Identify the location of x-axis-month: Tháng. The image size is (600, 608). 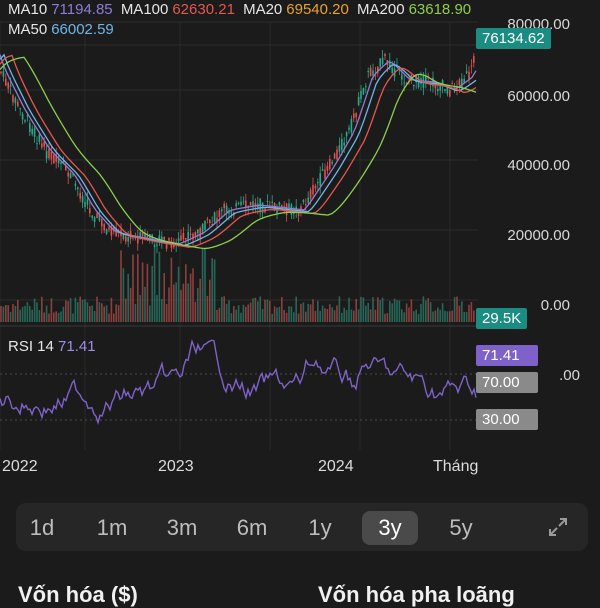
(456, 466).